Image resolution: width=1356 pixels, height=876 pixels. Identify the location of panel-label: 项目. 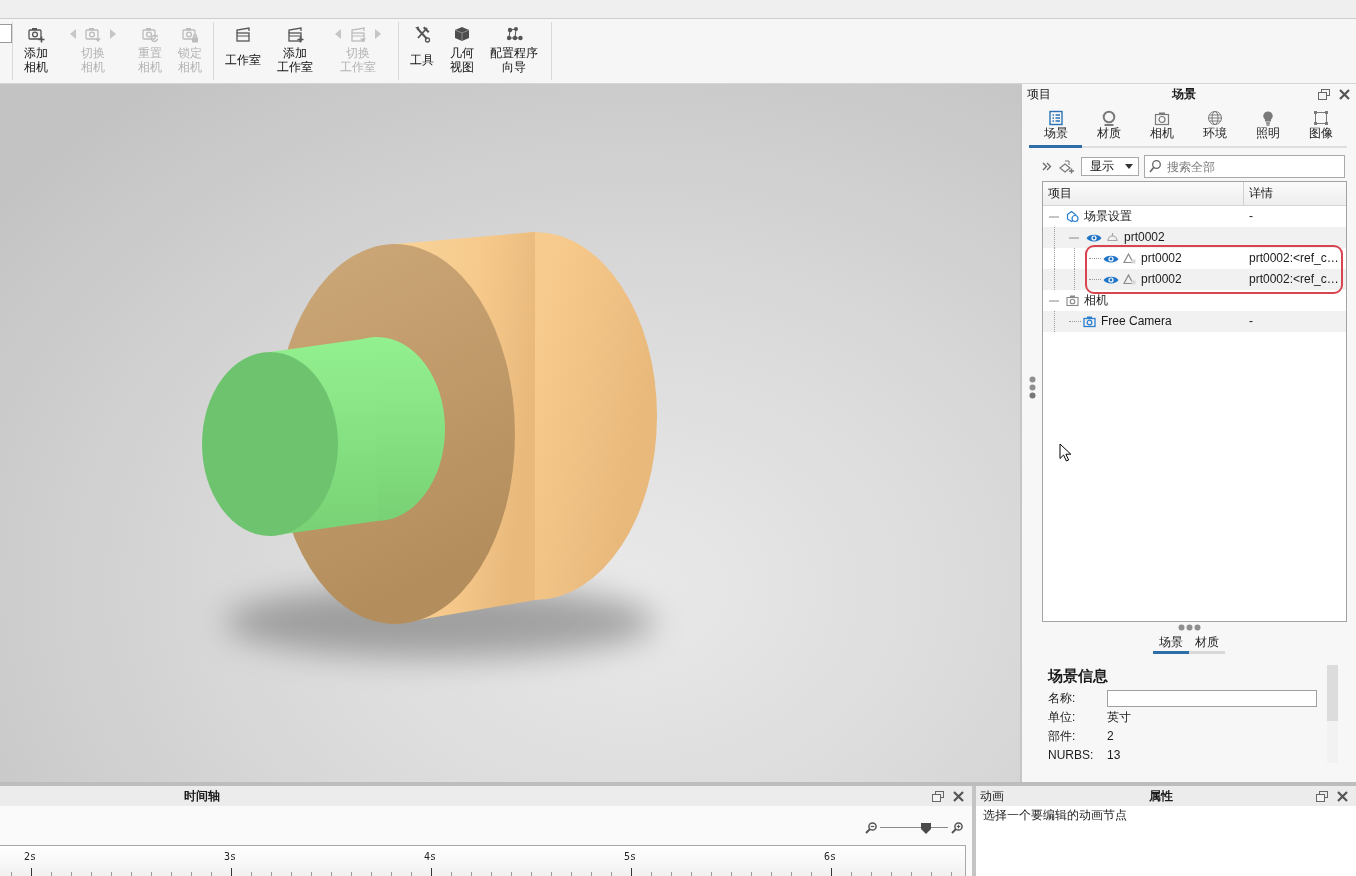
(1039, 94).